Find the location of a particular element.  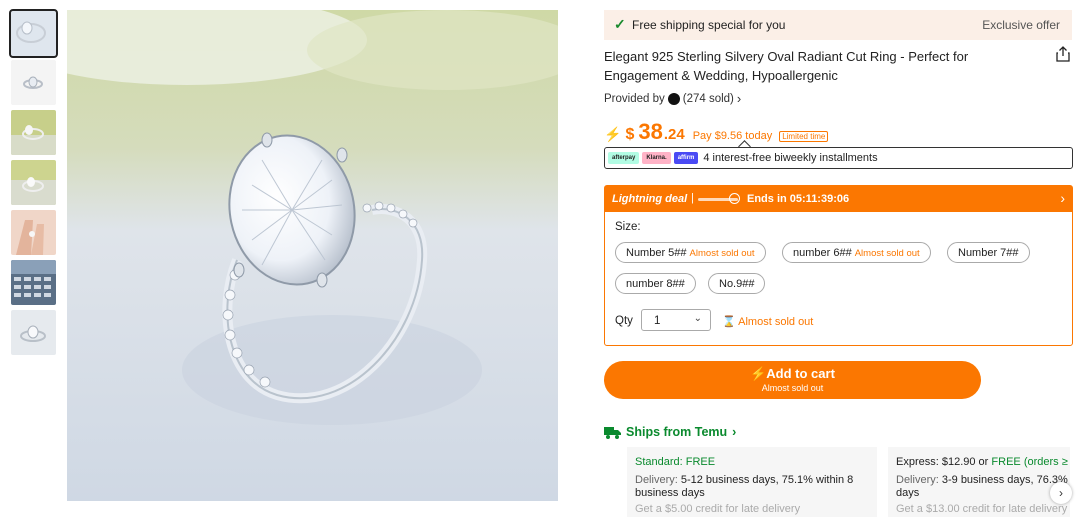

hourglass-icon: ⌛ is located at coordinates (729, 322).